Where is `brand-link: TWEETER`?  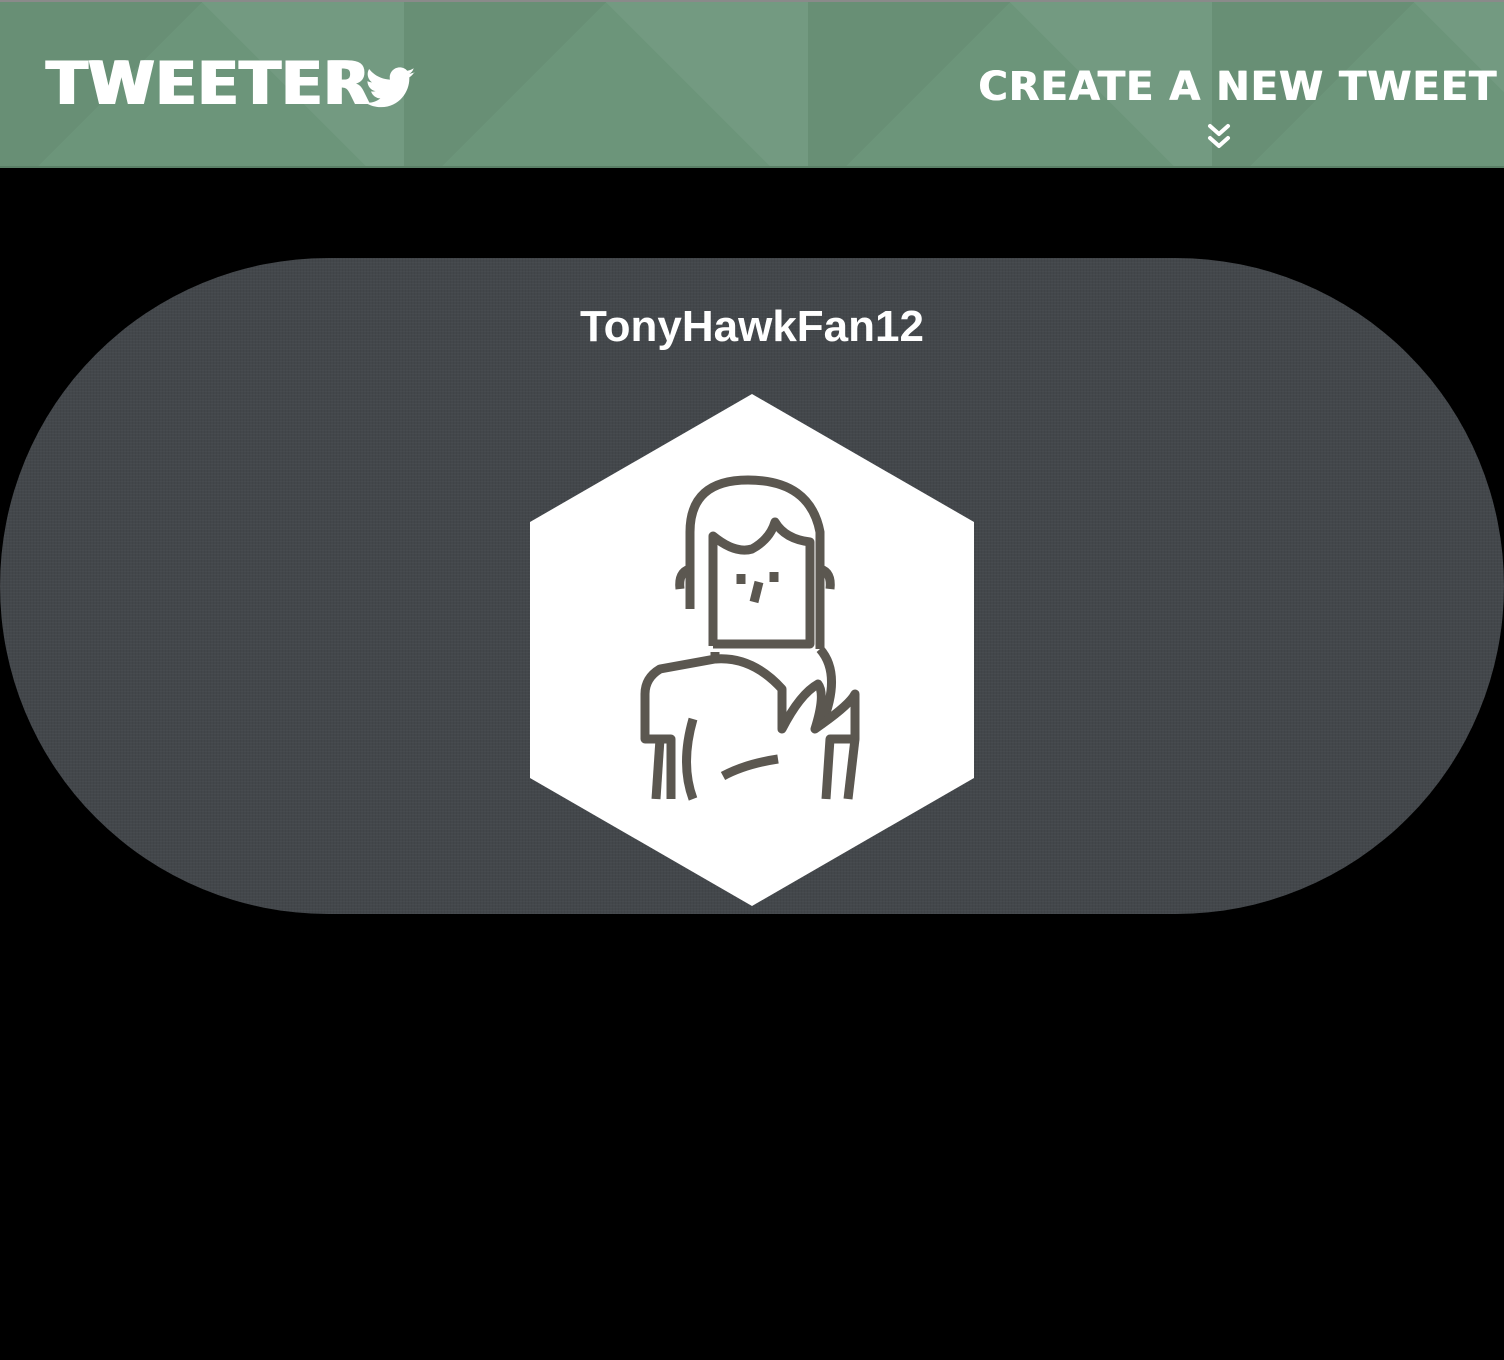 brand-link: TWEETER is located at coordinates (231, 84).